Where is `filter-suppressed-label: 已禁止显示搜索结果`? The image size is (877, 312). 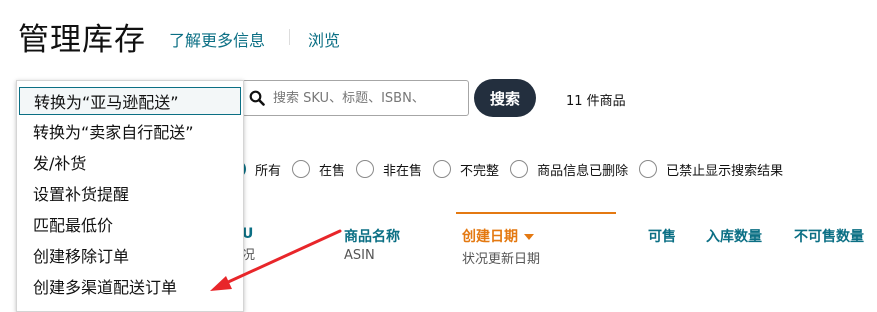 filter-suppressed-label: 已禁止显示搜索结果 is located at coordinates (725, 171).